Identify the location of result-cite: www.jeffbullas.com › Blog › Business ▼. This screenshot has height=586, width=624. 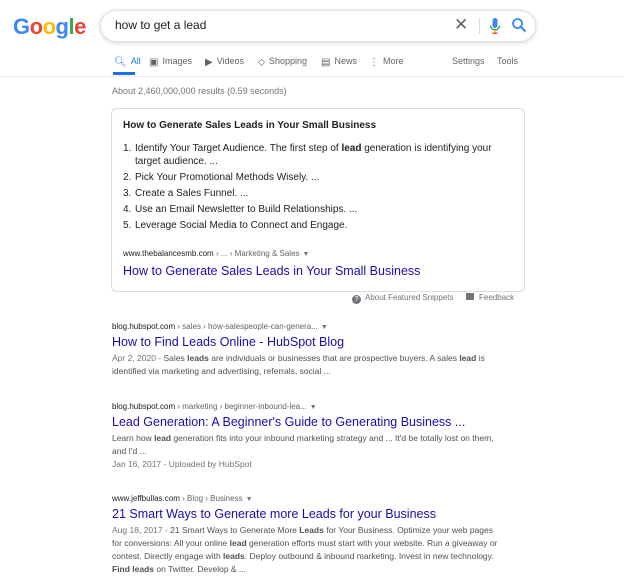
(307, 498).